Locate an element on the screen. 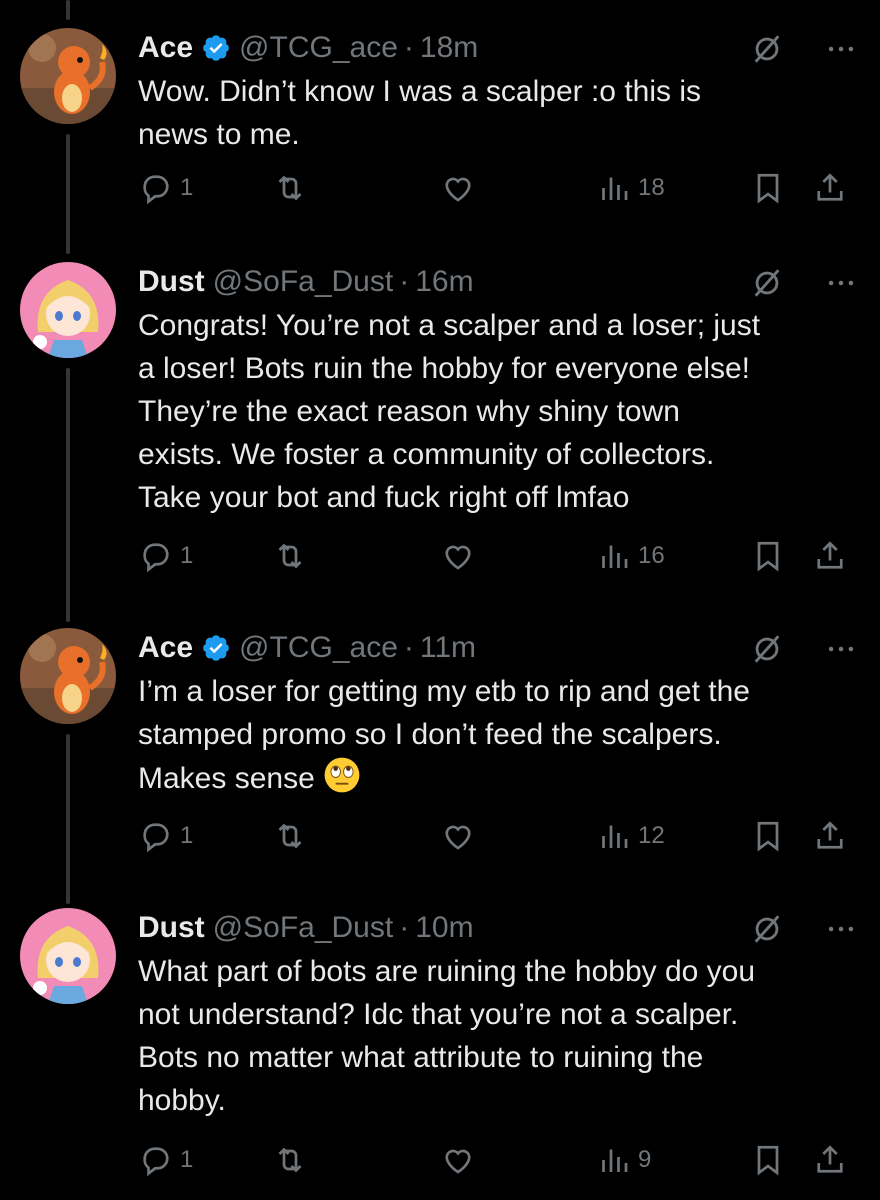 This screenshot has width=880, height=1200. views-button: 9 is located at coordinates (623, 1160).